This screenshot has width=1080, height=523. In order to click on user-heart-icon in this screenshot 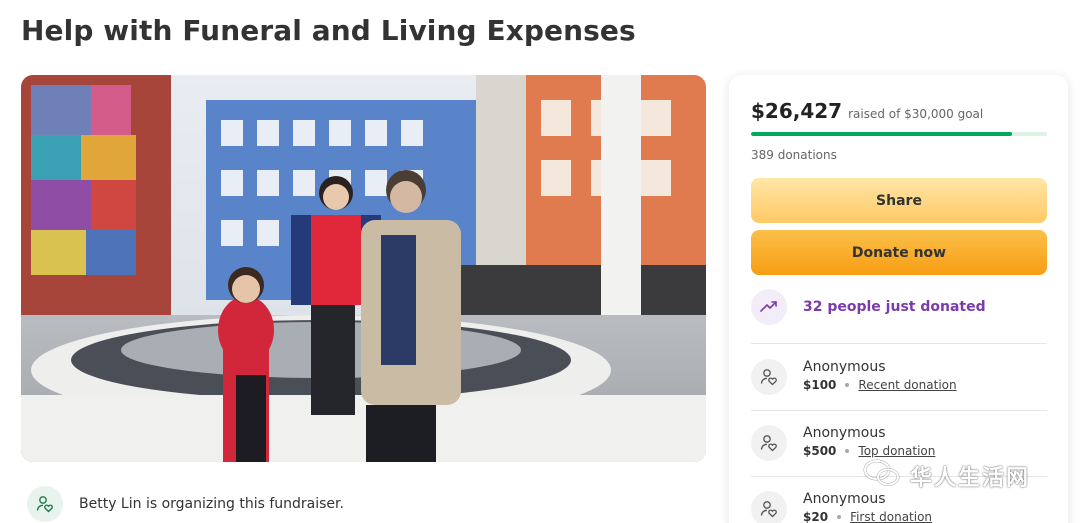, I will do `click(45, 504)`.